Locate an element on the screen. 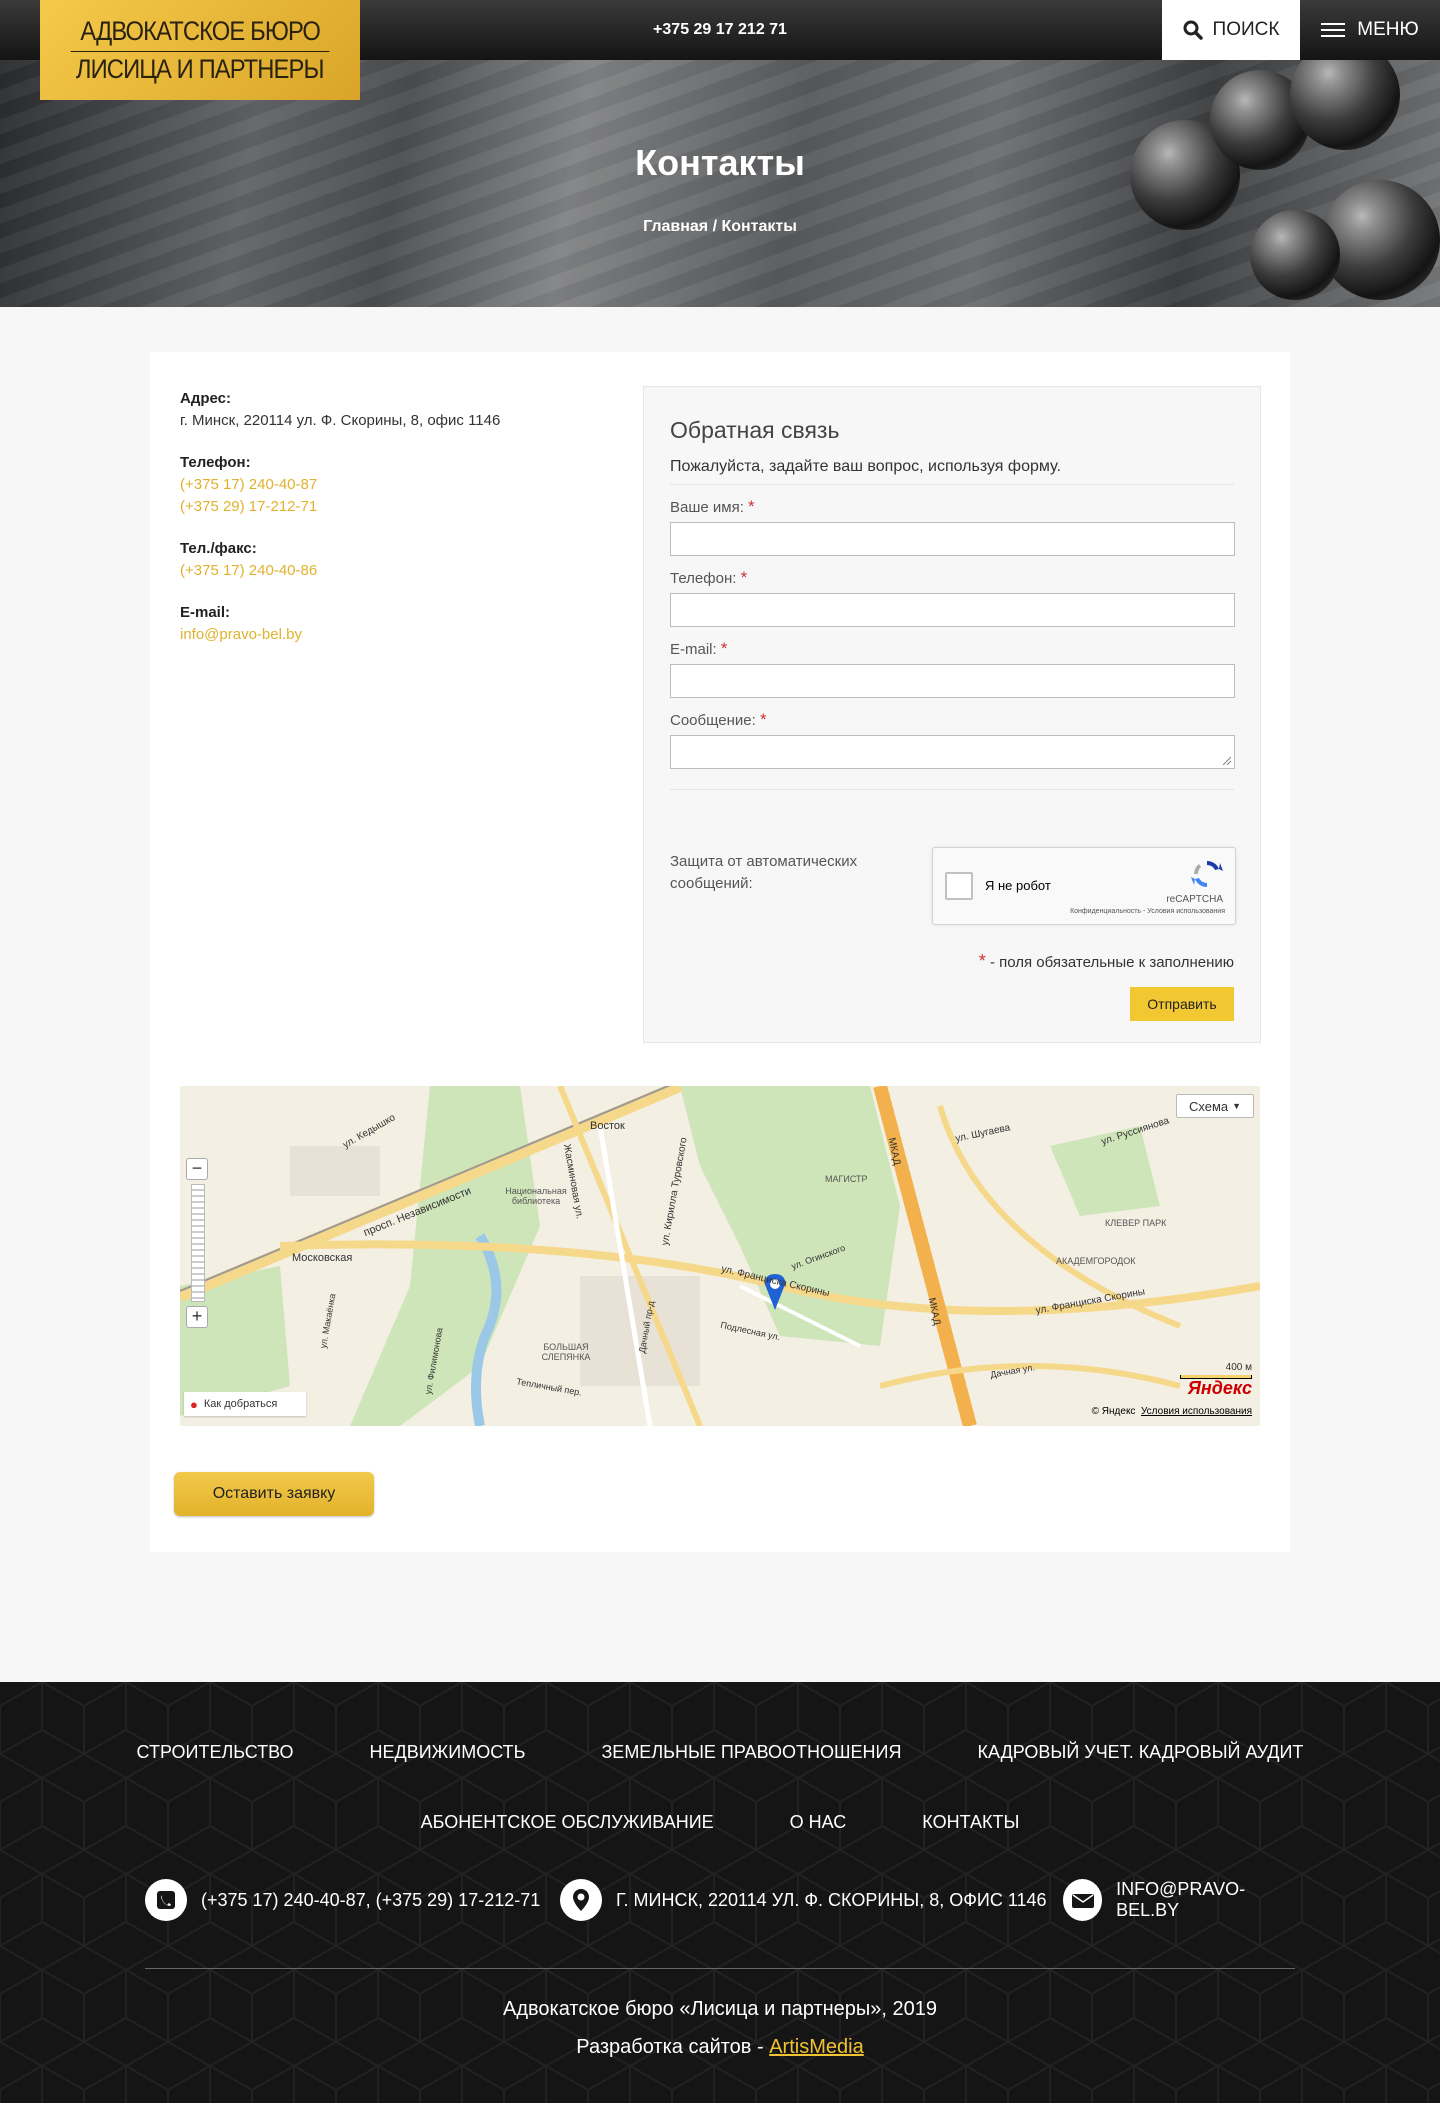  footer-phone: (+375 17) 240-40-87, (+375 29) 17-212-71 is located at coordinates (342, 1900).